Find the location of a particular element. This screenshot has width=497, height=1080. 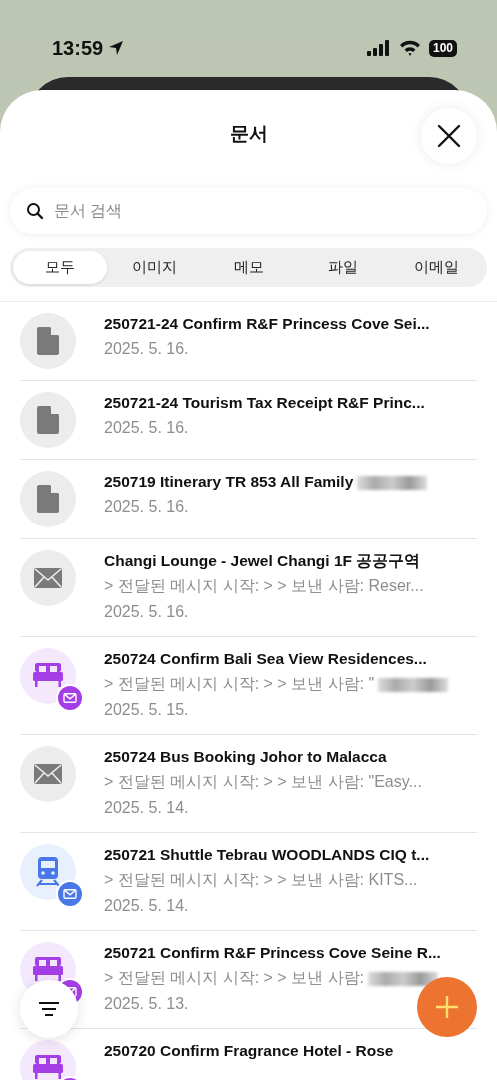

clock-time: 13:59 is located at coordinates (78, 48).